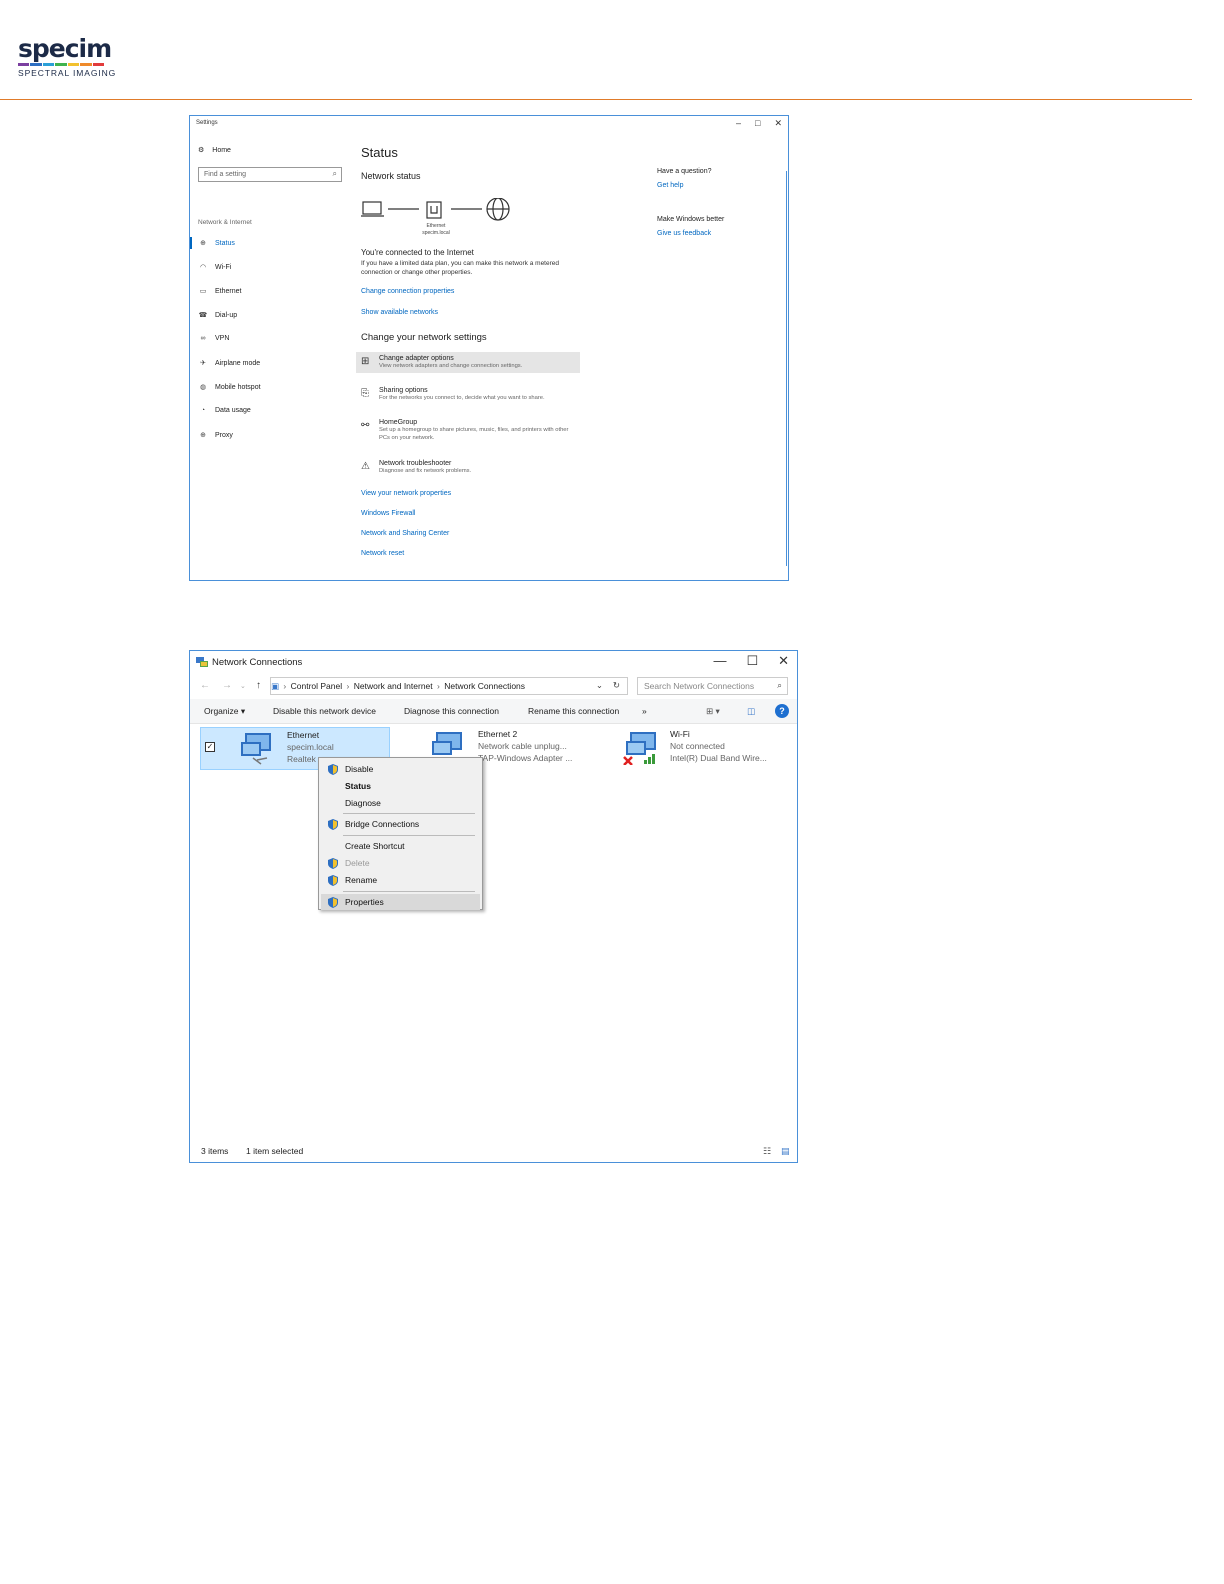 Image resolution: width=1224 pixels, height=1584 pixels. What do you see at coordinates (498, 209) in the screenshot?
I see `globe-icon` at bounding box center [498, 209].